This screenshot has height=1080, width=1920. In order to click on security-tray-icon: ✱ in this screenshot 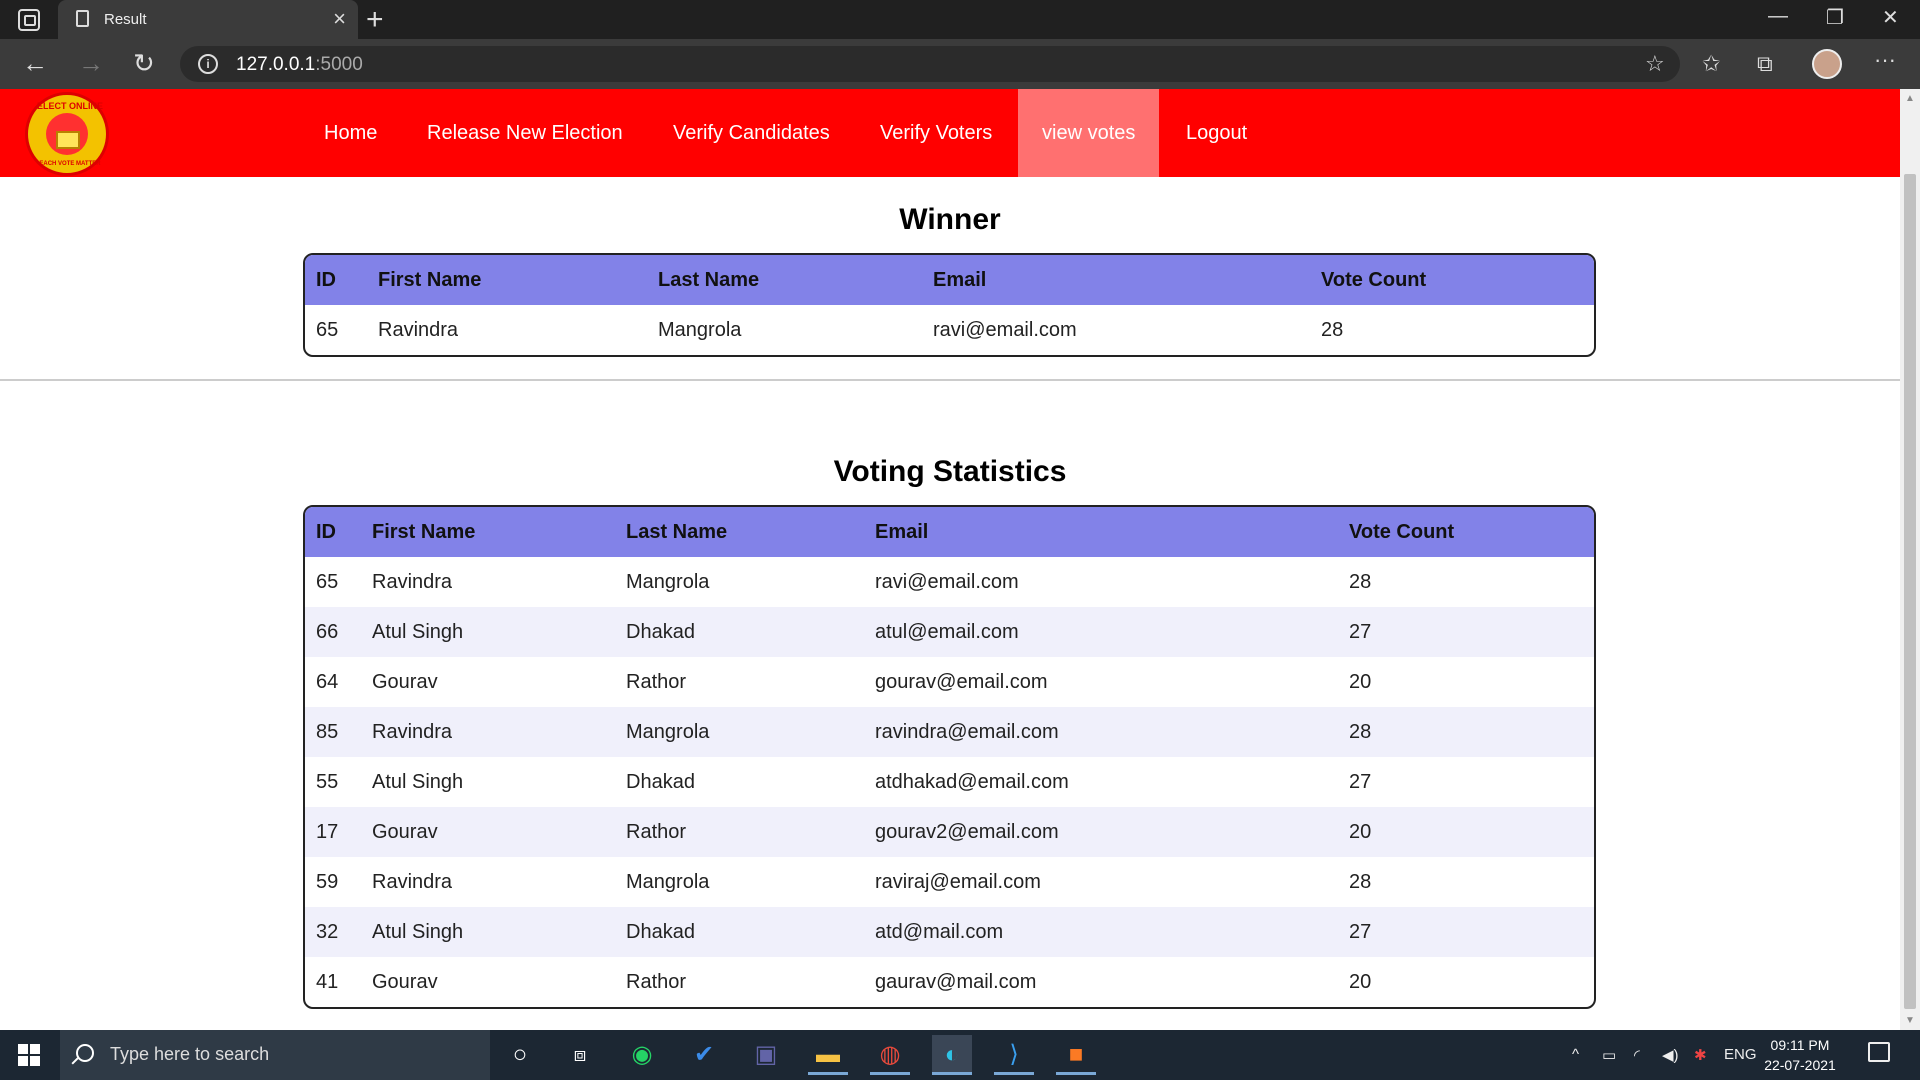, I will do `click(1700, 1055)`.